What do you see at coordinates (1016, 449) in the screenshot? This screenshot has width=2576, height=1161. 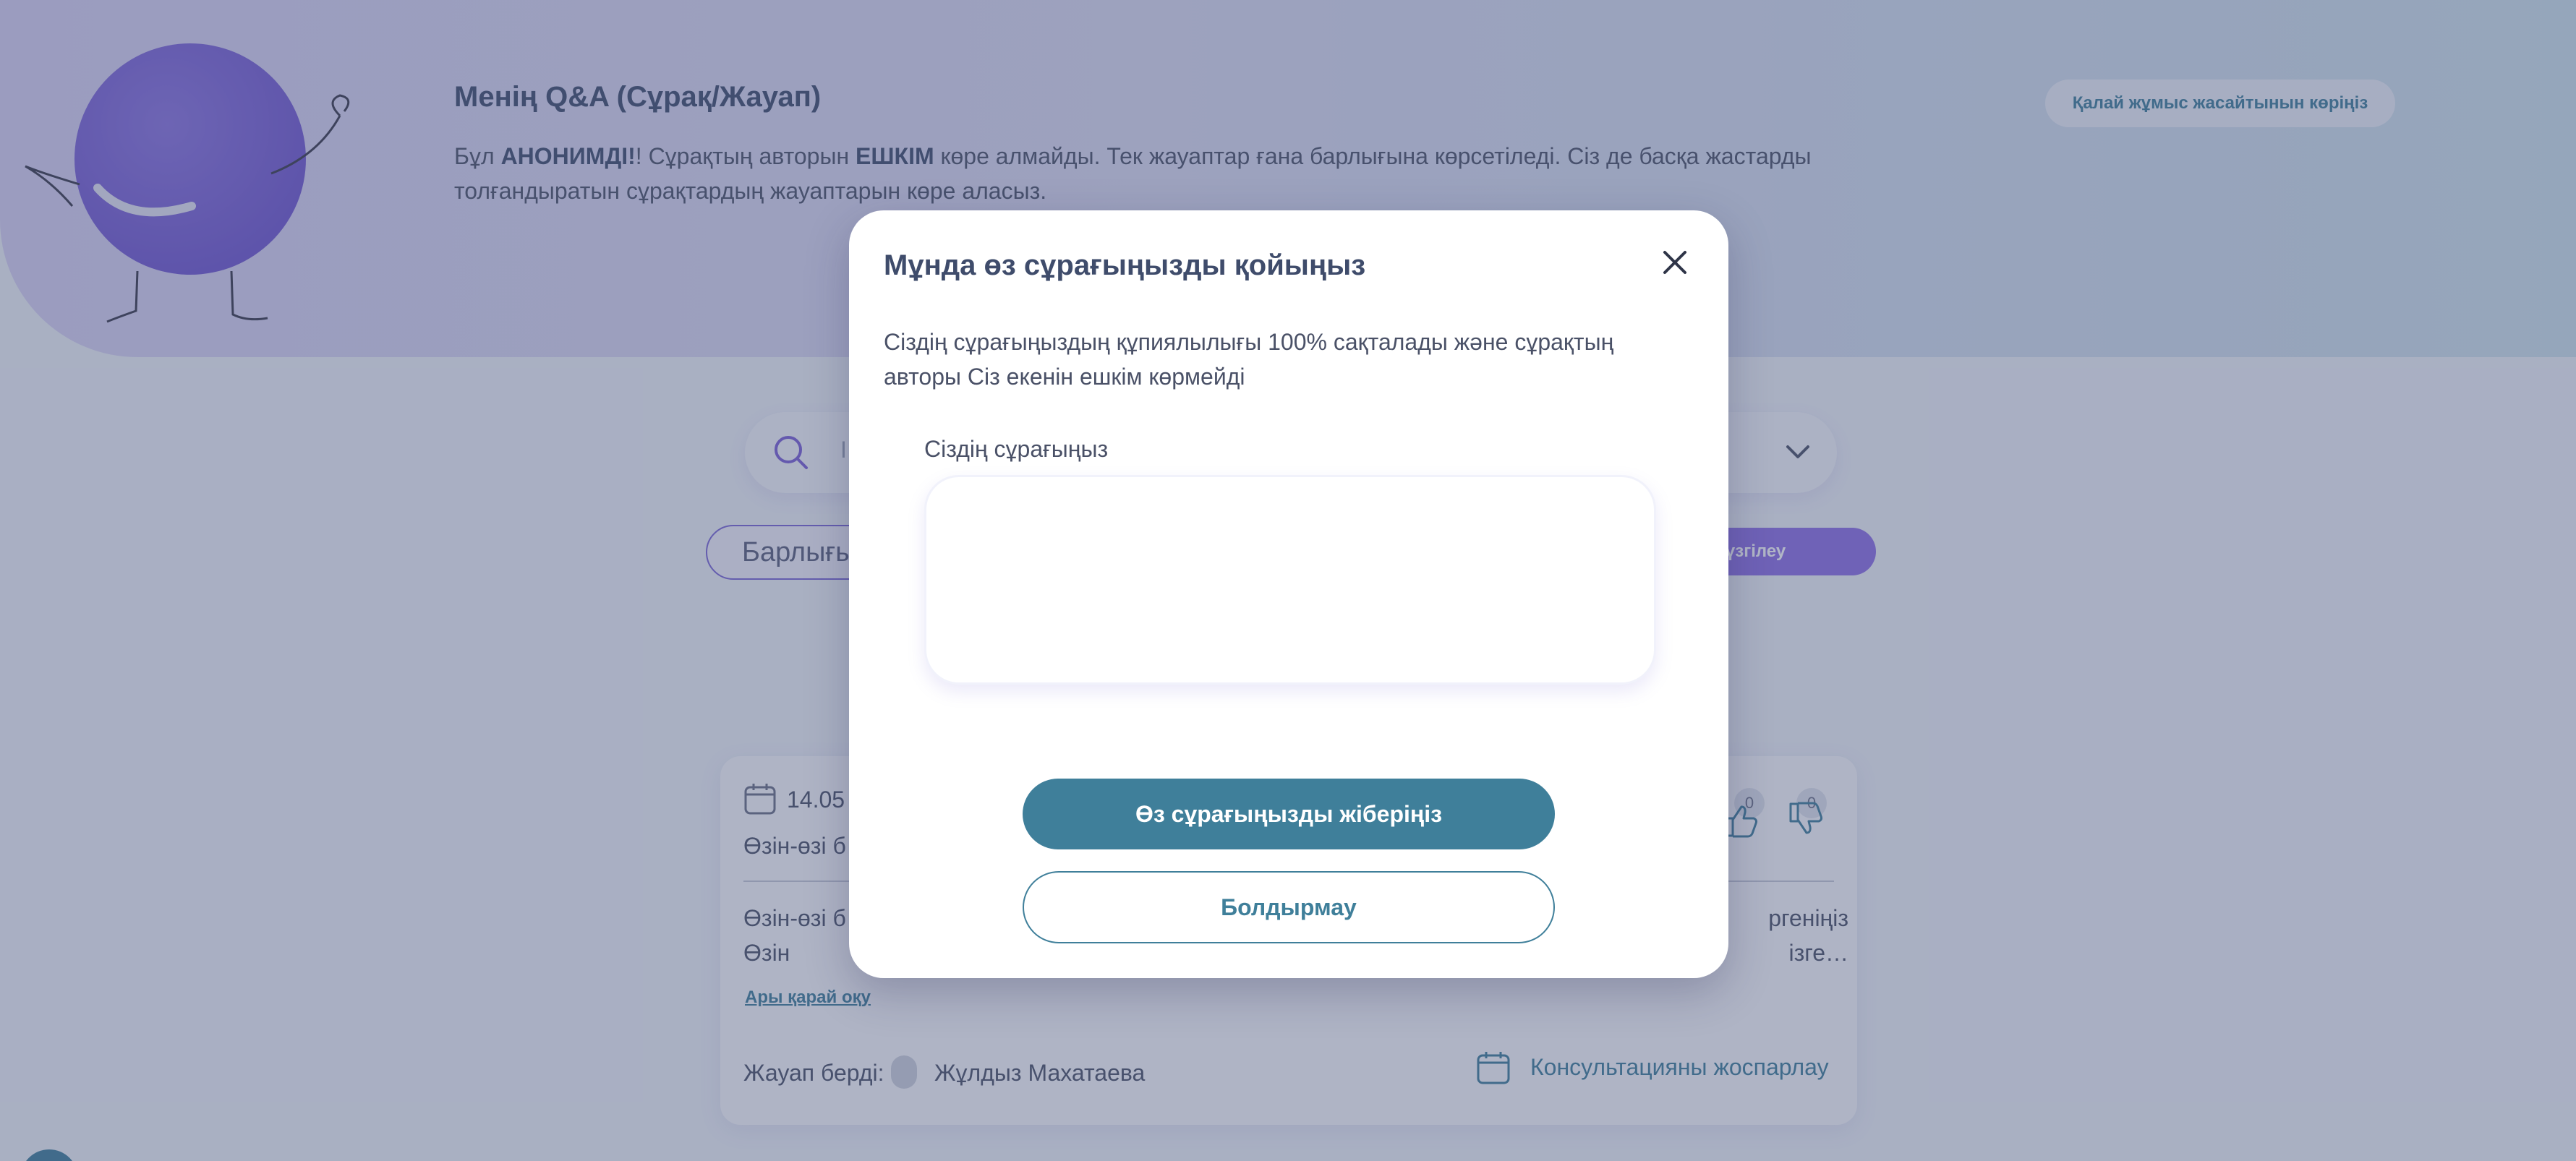 I see `question-field-label: Сіздің сұрағыңыз` at bounding box center [1016, 449].